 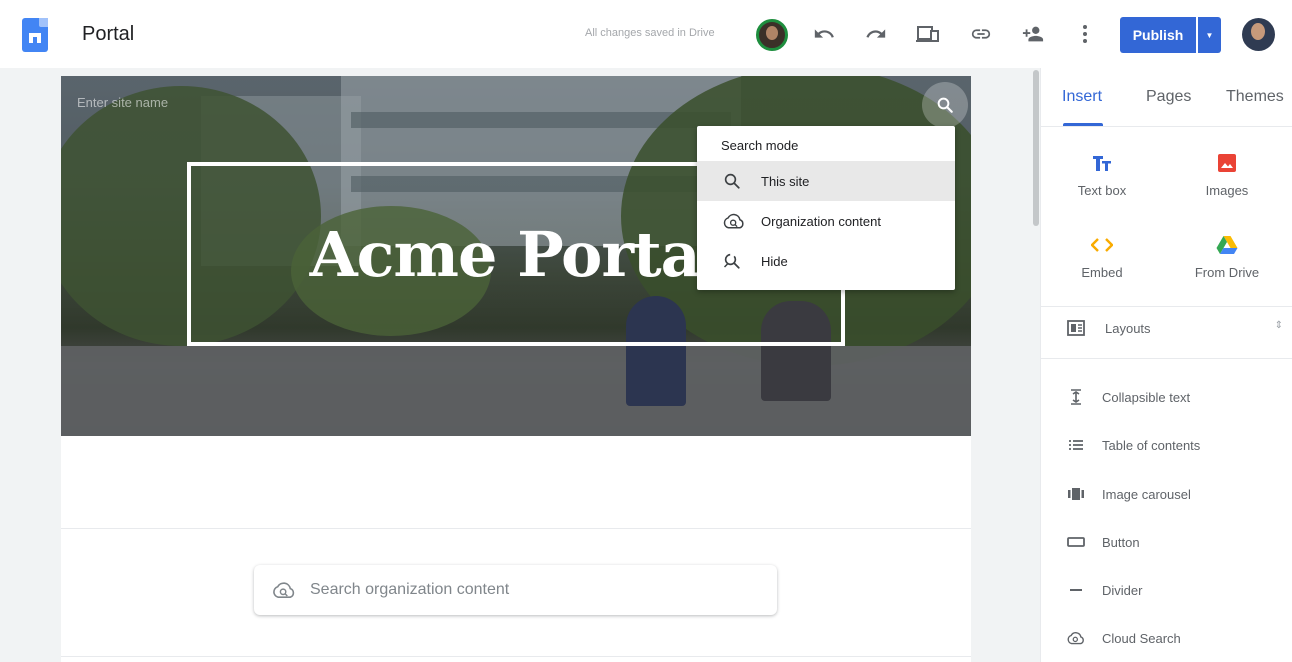 What do you see at coordinates (1279, 325) in the screenshot?
I see `expand-collapse-icon: ⇕` at bounding box center [1279, 325].